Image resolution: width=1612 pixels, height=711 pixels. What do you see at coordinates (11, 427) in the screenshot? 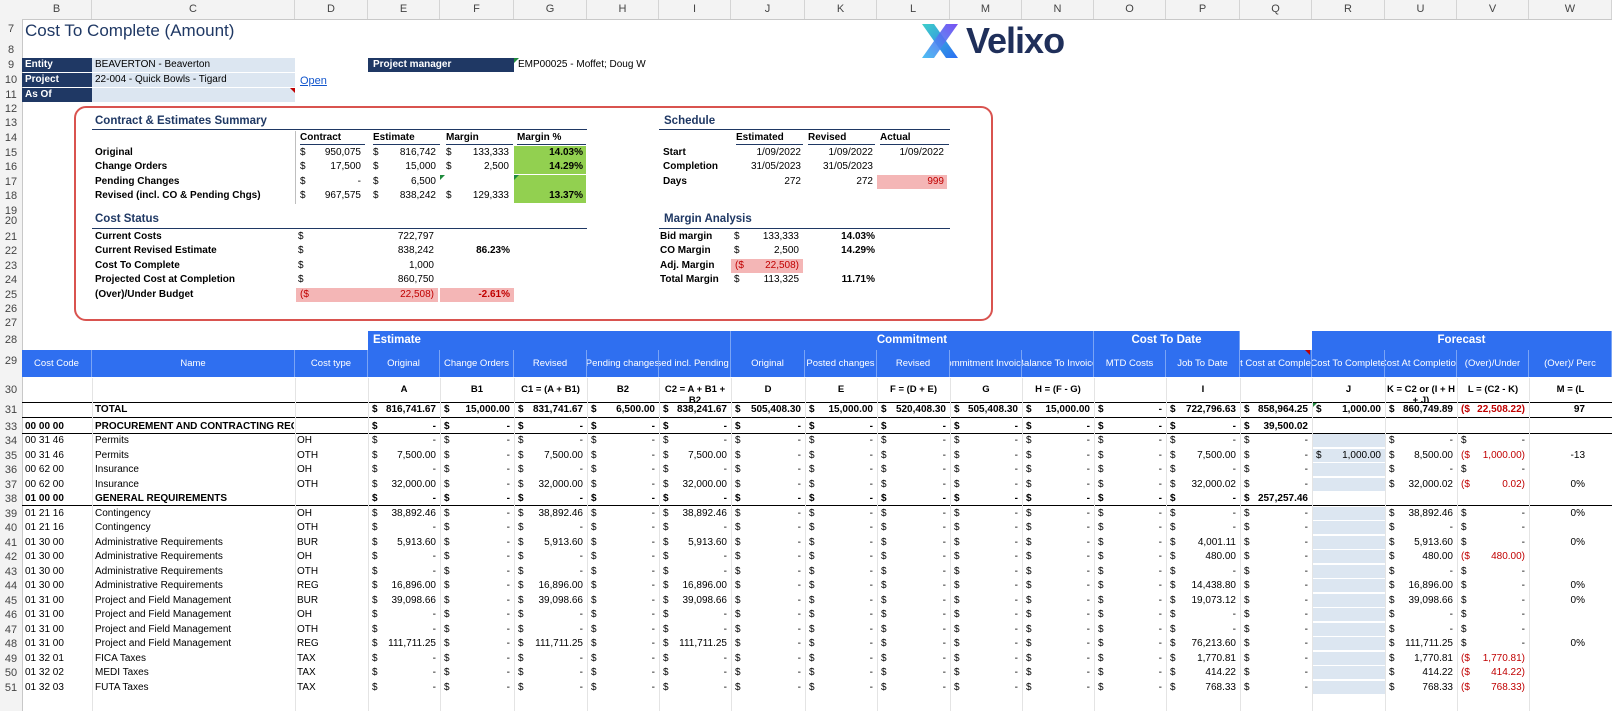
I see `row-header-33: 33` at bounding box center [11, 427].